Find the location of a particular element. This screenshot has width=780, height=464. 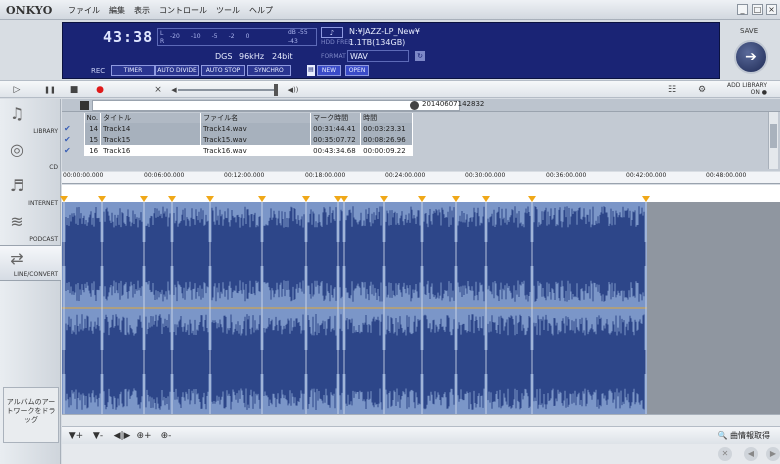

maximize-button: □ is located at coordinates (757, 9).